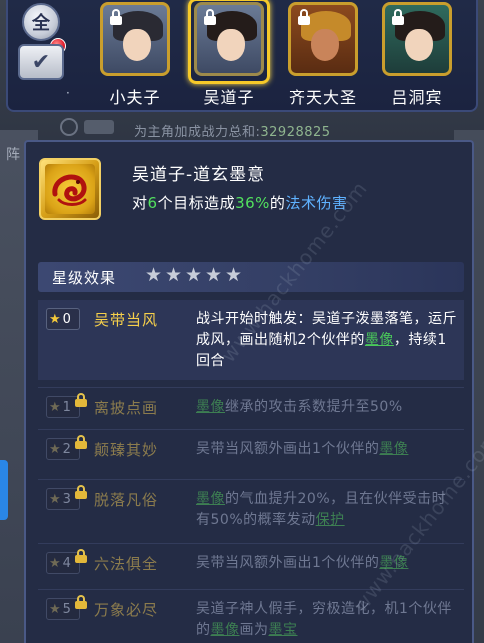 Image resolution: width=484 pixels, height=643 pixels. I want to click on star-effect-row-2: ★ 2 颠臻其妙 吴带当风额外画出1个伙伴的墨像, so click(251, 454).